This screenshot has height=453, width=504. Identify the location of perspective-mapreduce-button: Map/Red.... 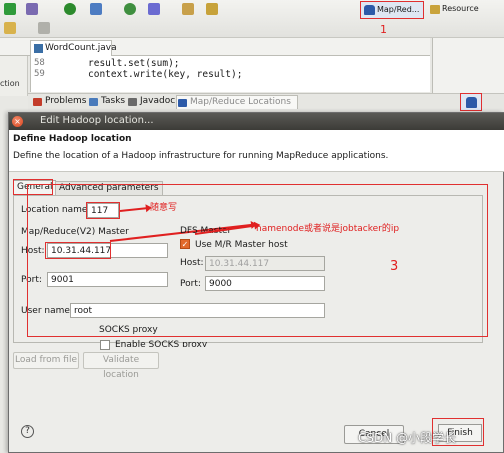
(392, 10).